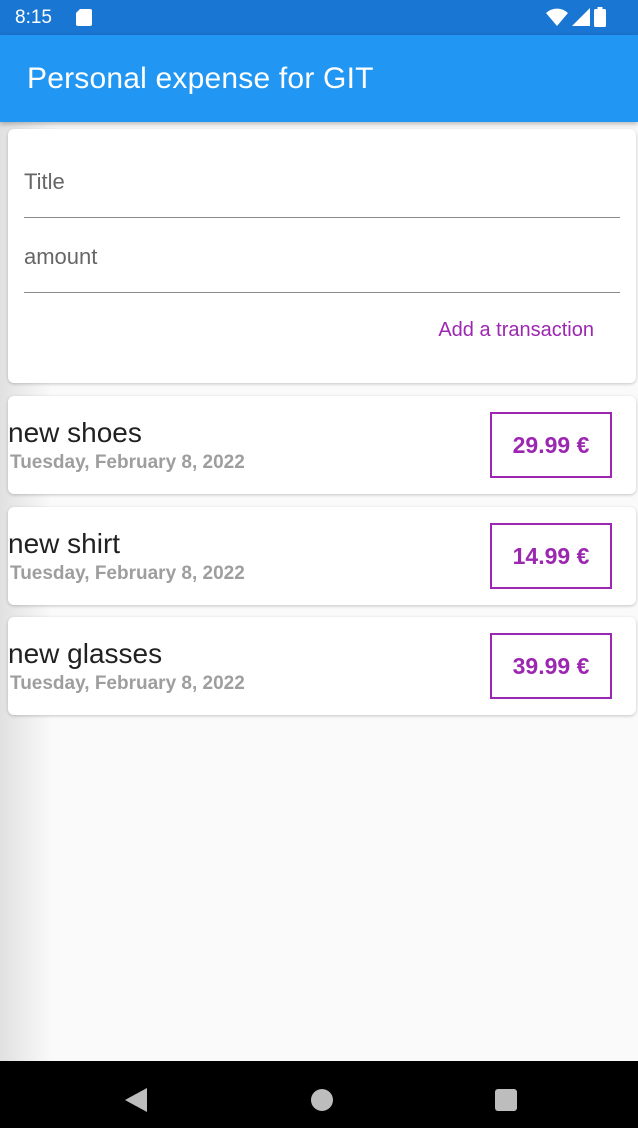  Describe the element at coordinates (551, 445) in the screenshot. I see `transaction-amount: 29.99 €` at that location.